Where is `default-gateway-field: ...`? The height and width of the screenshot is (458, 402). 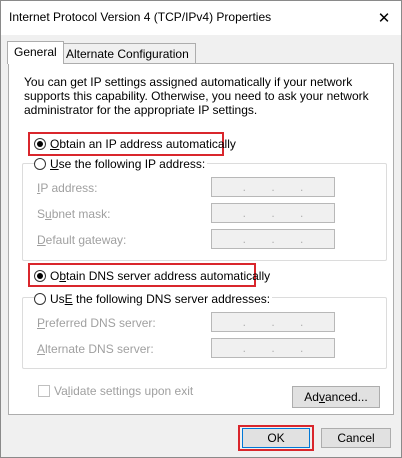 default-gateway-field: ... is located at coordinates (273, 239).